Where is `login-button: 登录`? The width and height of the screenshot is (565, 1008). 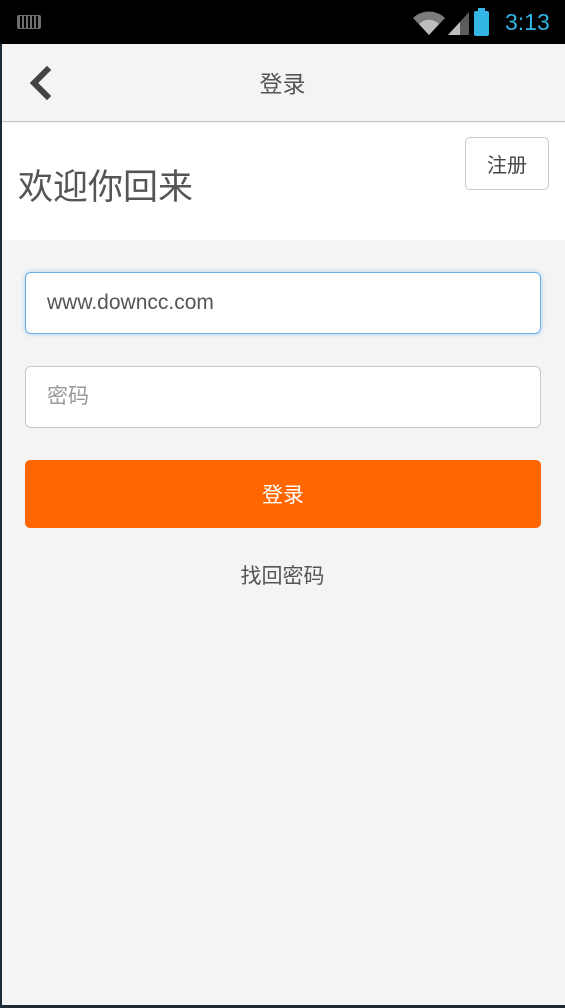 login-button: 登录 is located at coordinates (283, 494).